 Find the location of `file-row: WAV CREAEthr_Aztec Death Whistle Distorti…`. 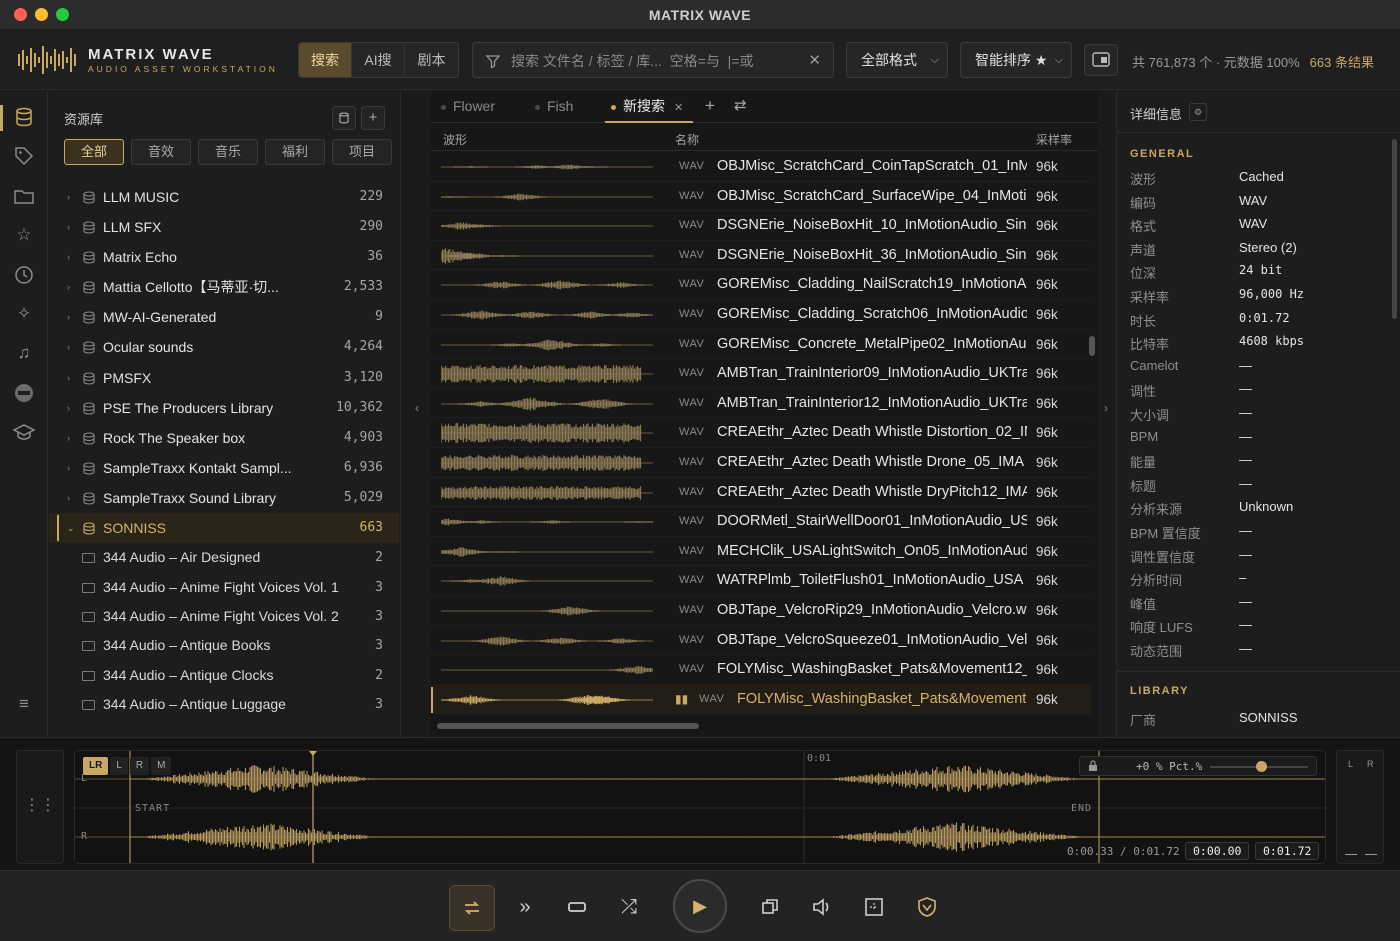

file-row: WAV CREAEthr_Aztec Death Whistle Distorti… is located at coordinates (761, 433).